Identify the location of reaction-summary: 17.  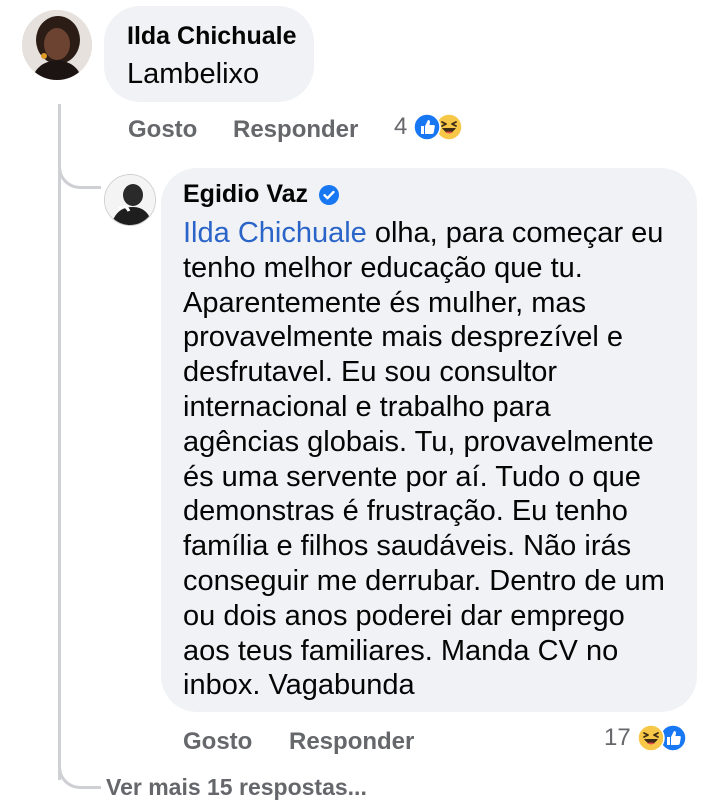
(645, 738).